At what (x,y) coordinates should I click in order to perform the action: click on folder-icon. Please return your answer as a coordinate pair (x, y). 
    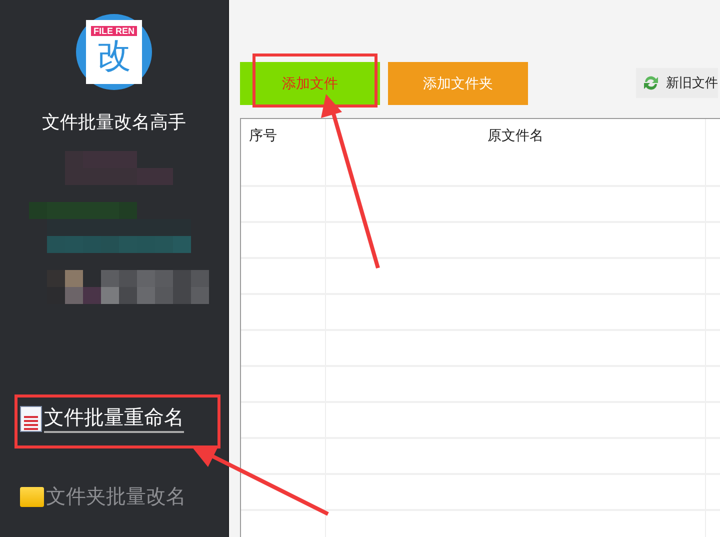
    Looking at the image, I should click on (32, 496).